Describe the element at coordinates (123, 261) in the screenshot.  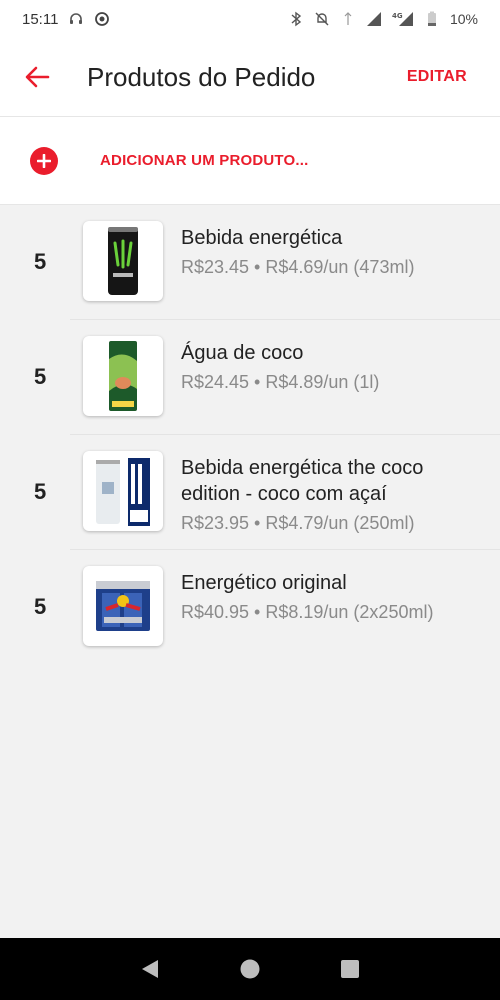
I see `monster-can-icon` at that location.